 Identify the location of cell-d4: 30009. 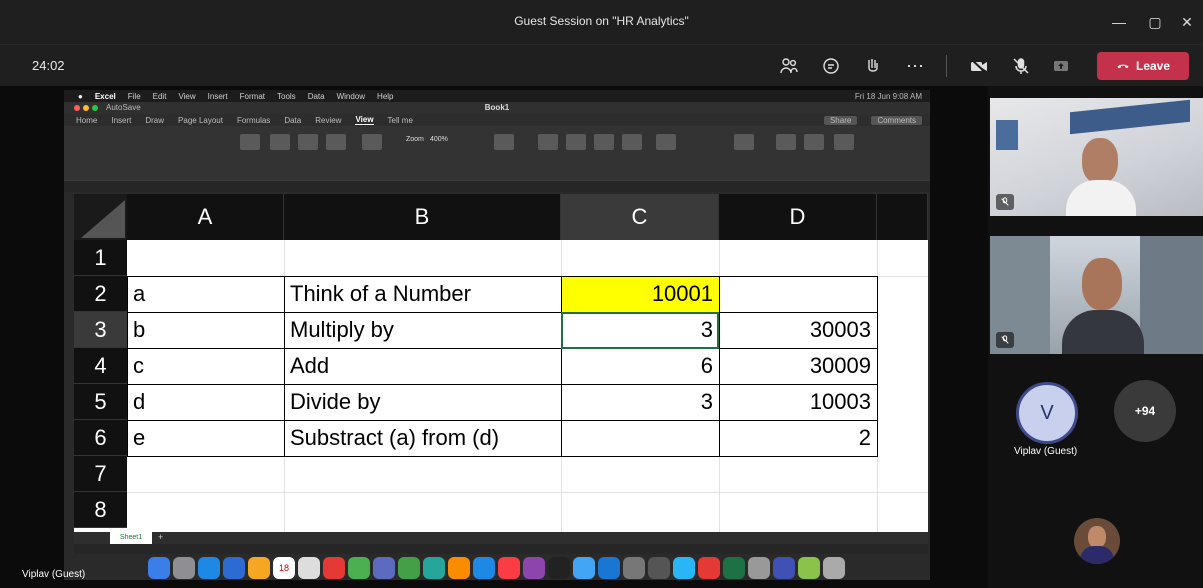
(798, 366).